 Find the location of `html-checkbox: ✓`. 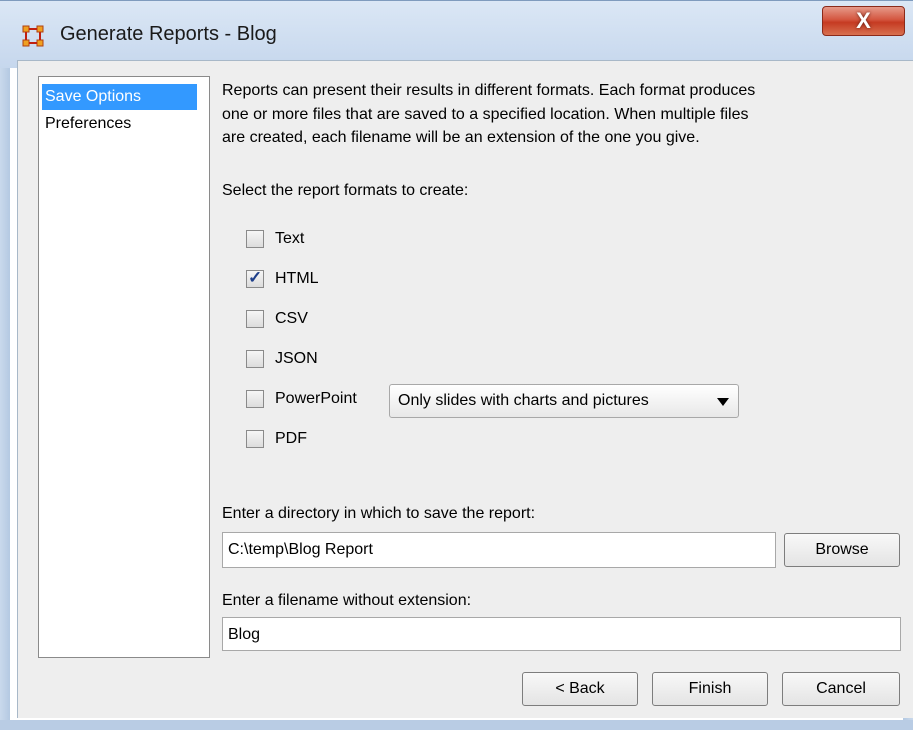

html-checkbox: ✓ is located at coordinates (255, 278).